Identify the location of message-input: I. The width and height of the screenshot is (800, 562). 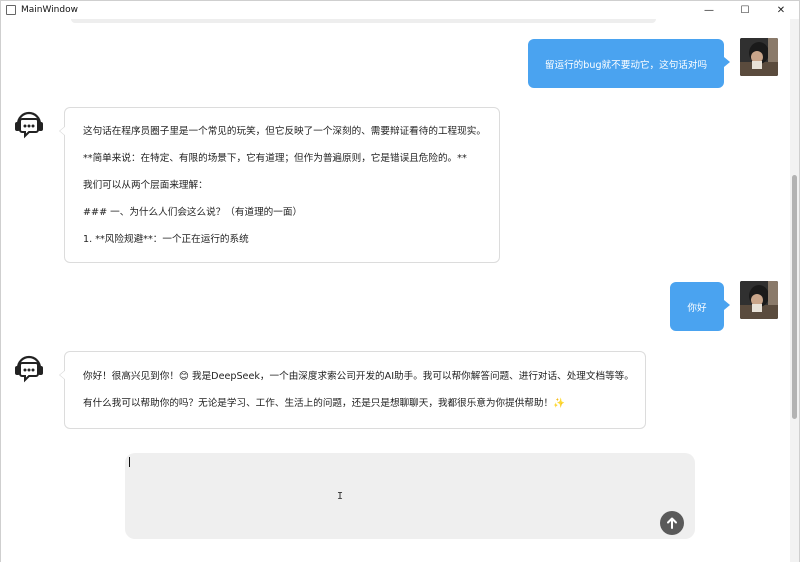
(410, 496).